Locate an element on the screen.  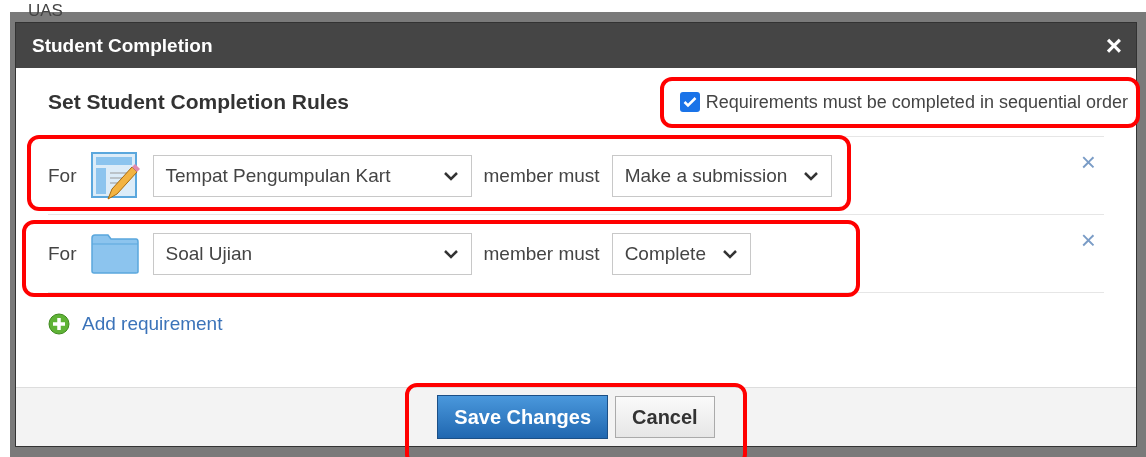
add-icon is located at coordinates (59, 324).